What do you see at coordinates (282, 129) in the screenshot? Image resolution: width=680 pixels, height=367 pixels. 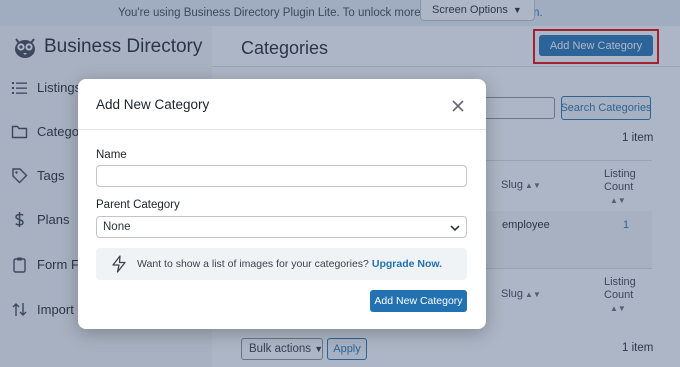 I see `modal-divider` at bounding box center [282, 129].